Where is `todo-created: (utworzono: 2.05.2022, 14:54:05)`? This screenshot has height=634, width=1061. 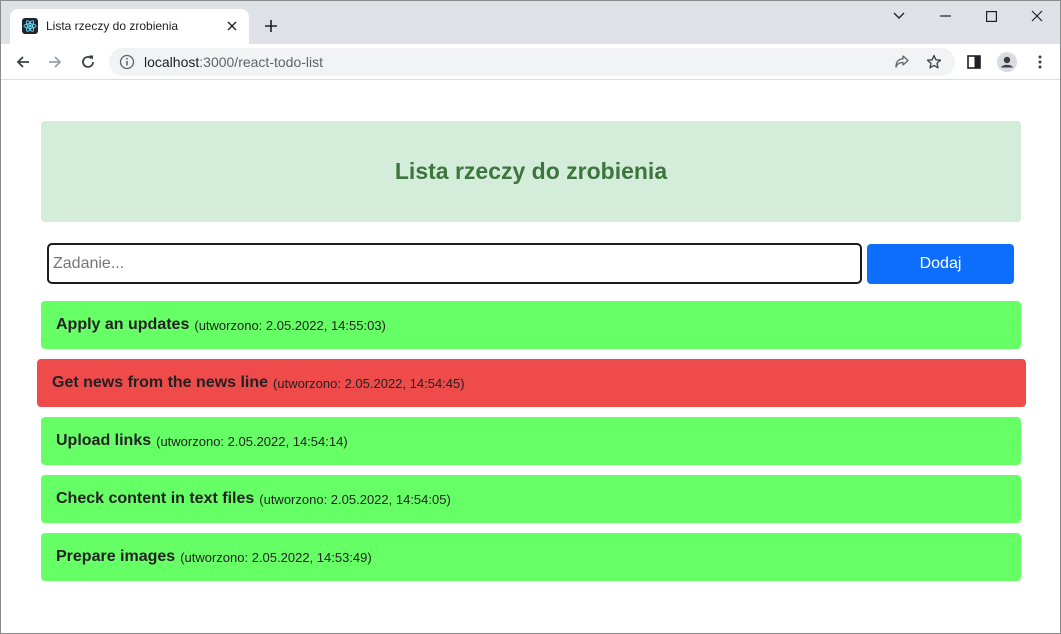 todo-created: (utworzono: 2.05.2022, 14:54:05) is located at coordinates (355, 499).